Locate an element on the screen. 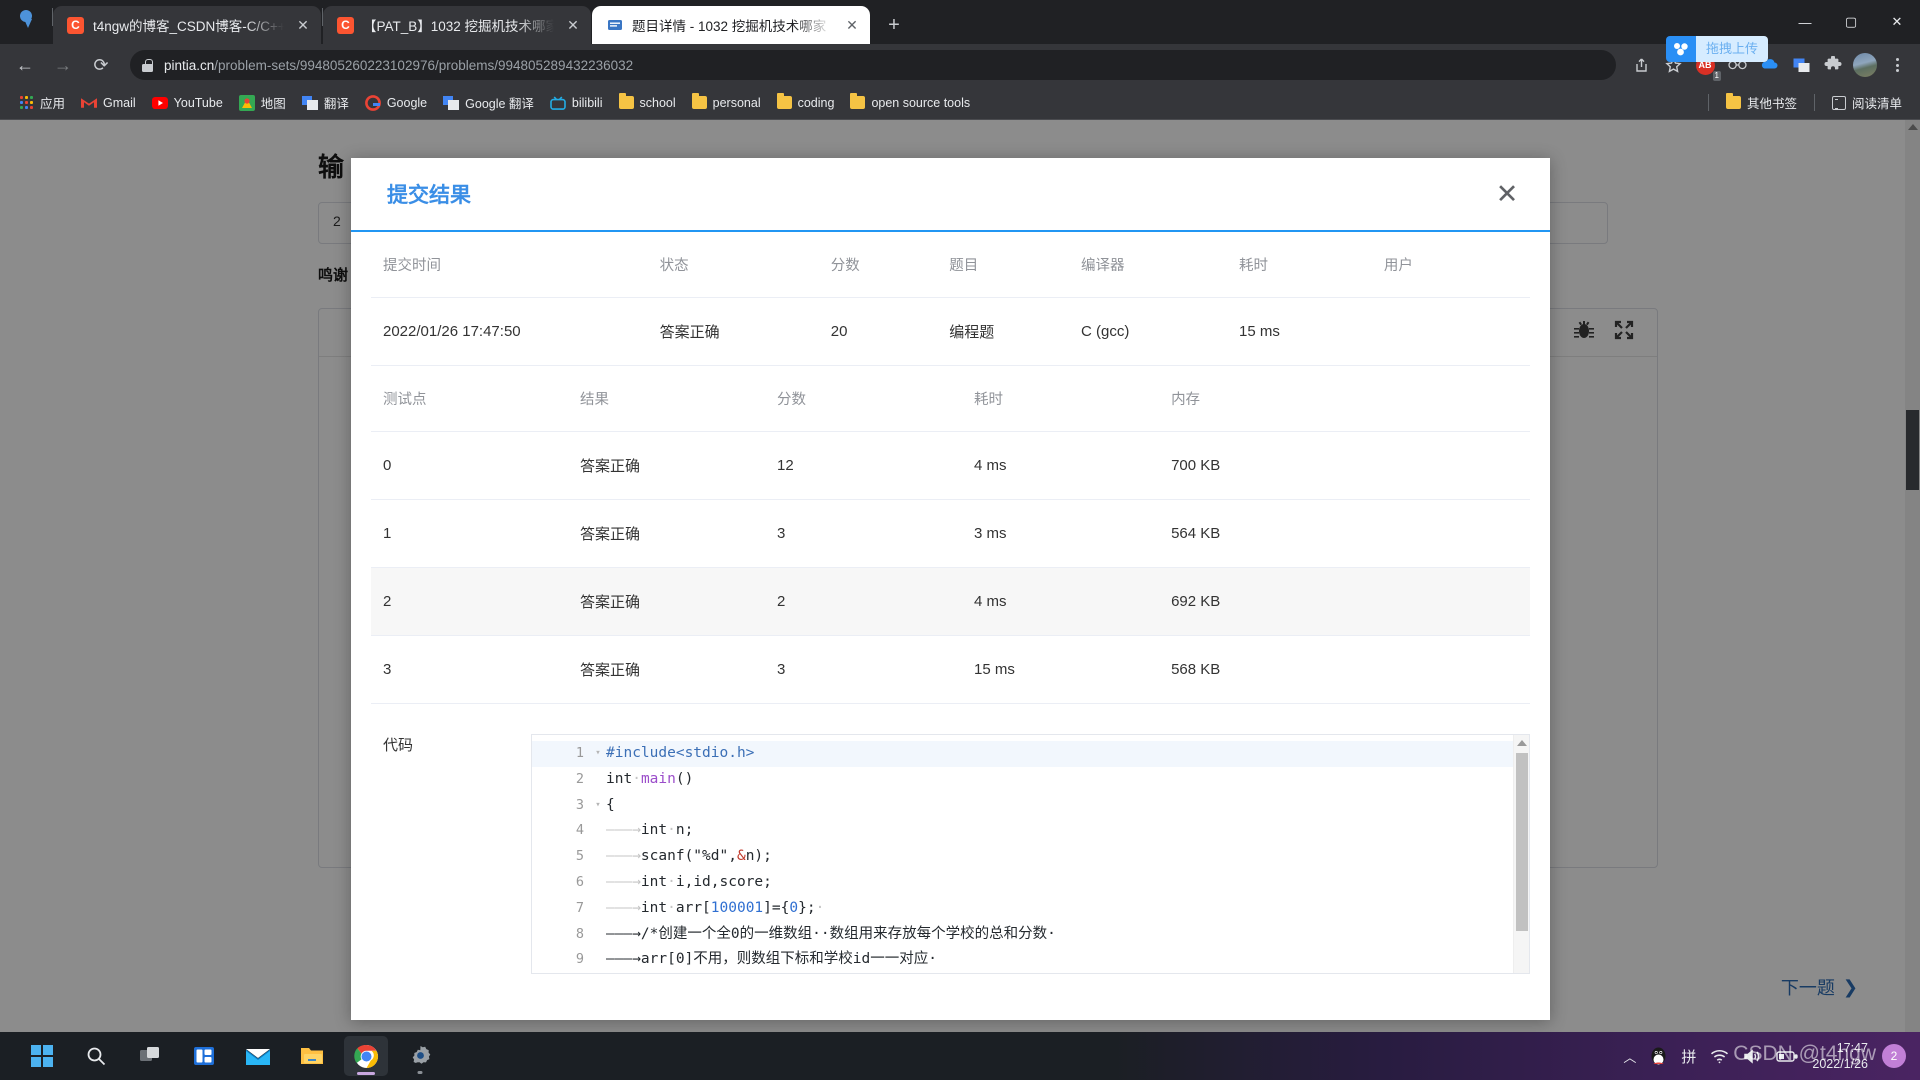 This screenshot has width=1920, height=1080. cell-problem-type: 编程题 is located at coordinates (1003, 331).